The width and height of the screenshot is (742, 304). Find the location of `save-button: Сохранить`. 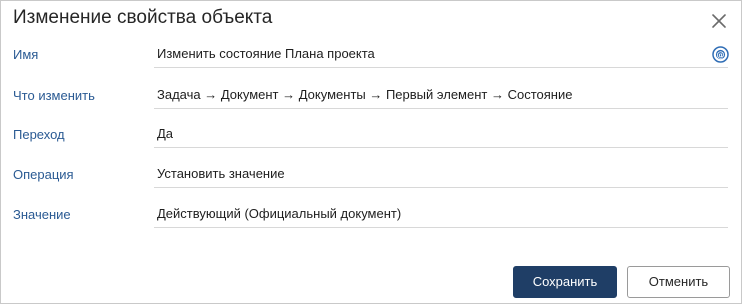

save-button: Сохранить is located at coordinates (565, 282).